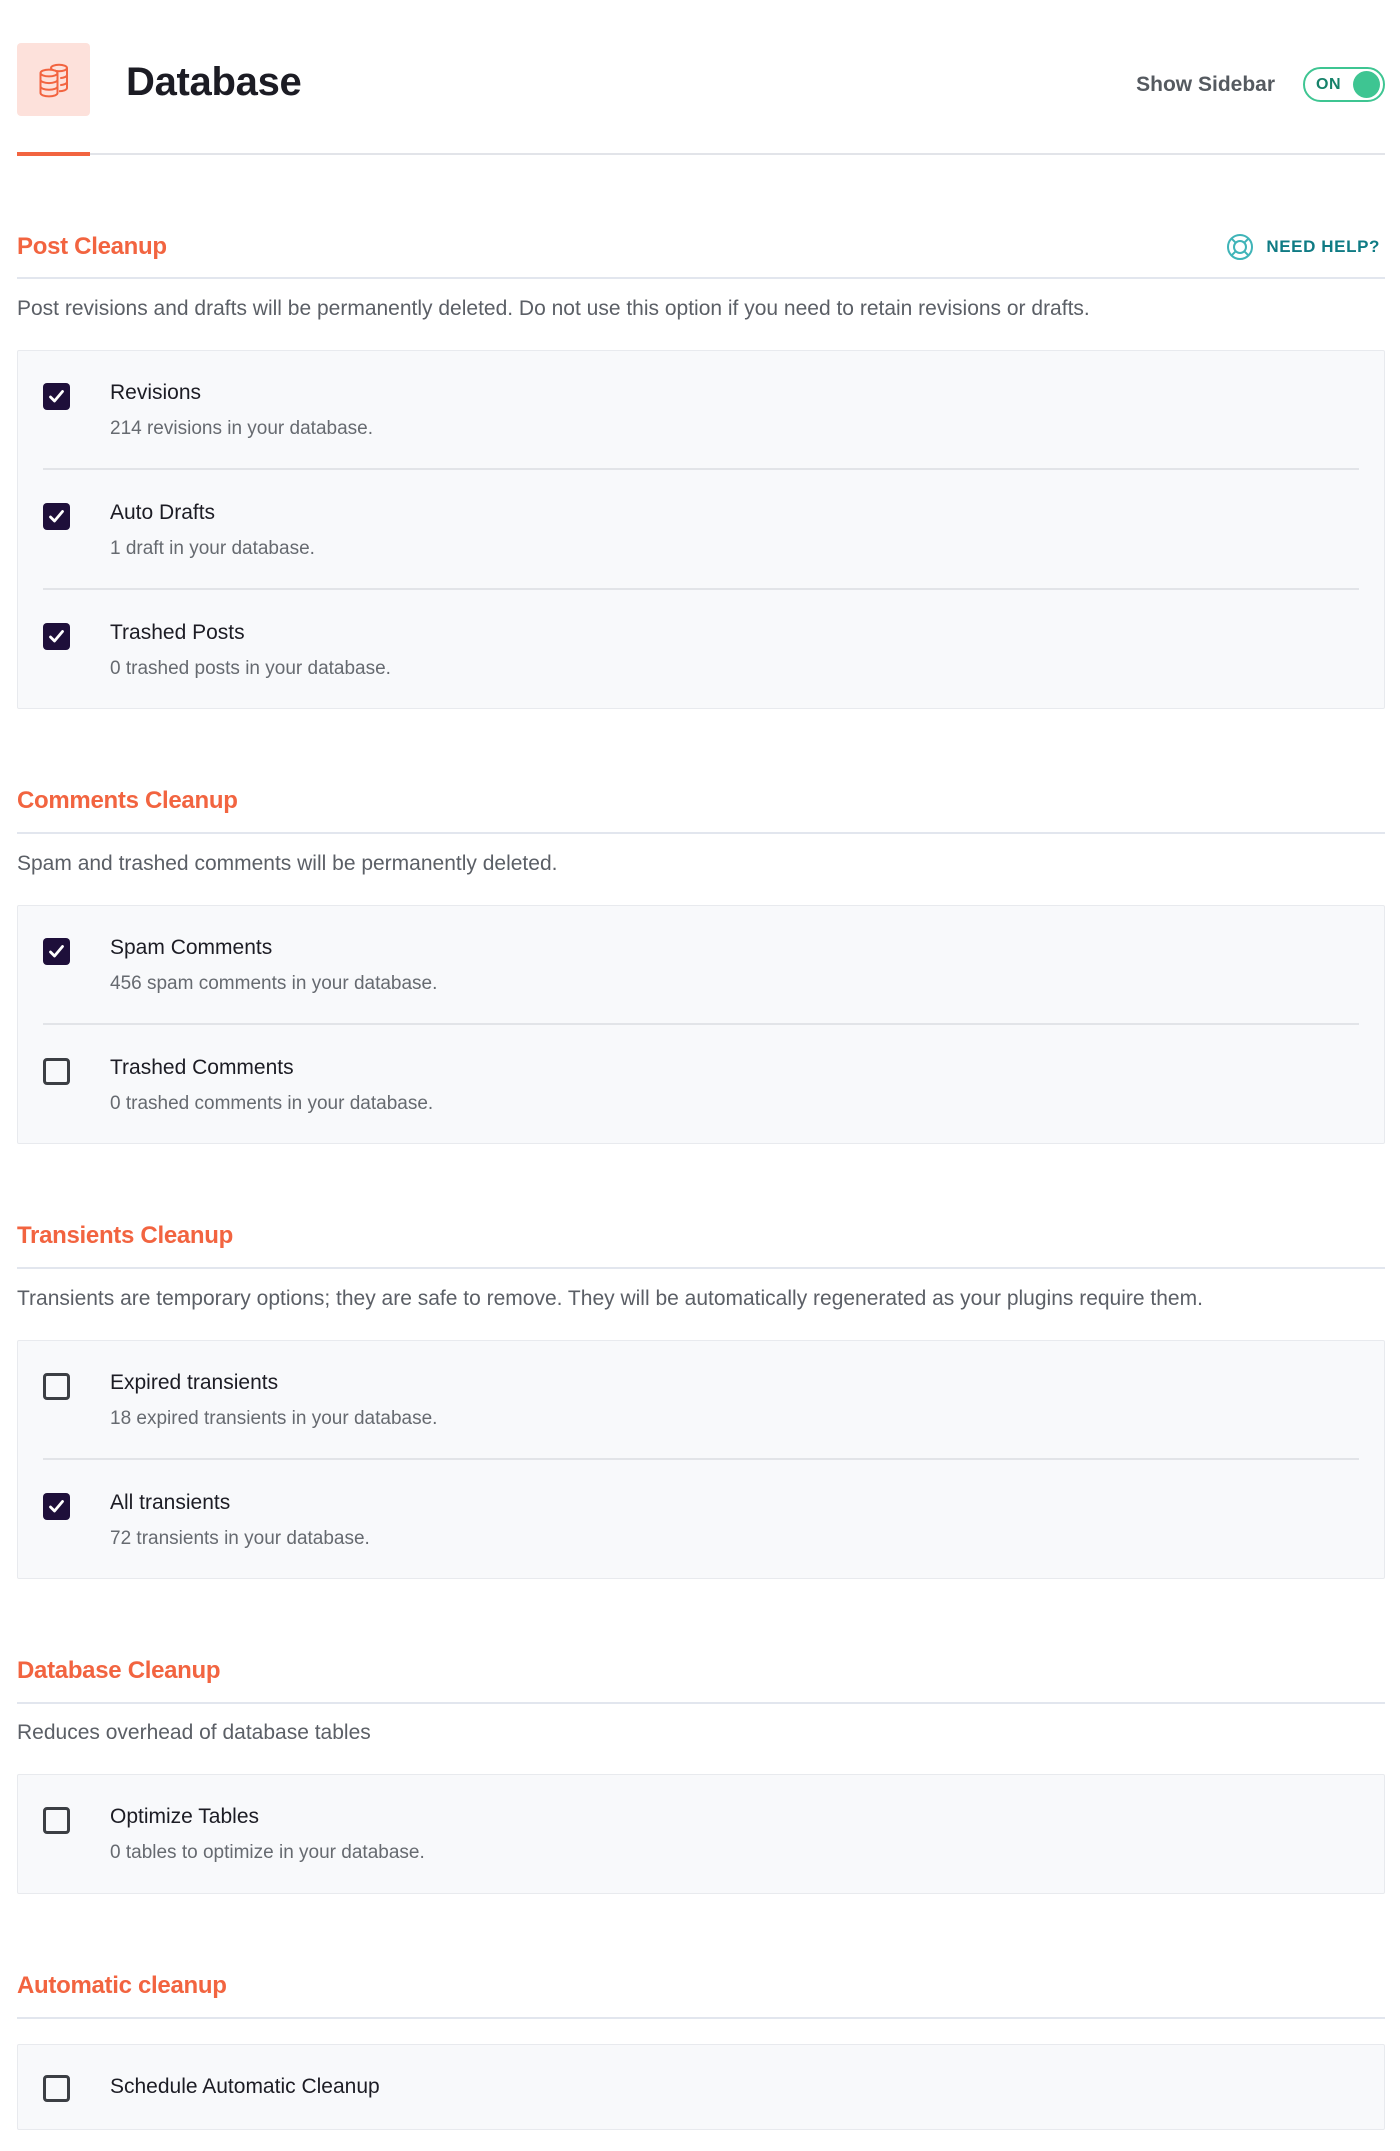 This screenshot has width=1400, height=2151. I want to click on header-active-indicator, so click(53, 154).